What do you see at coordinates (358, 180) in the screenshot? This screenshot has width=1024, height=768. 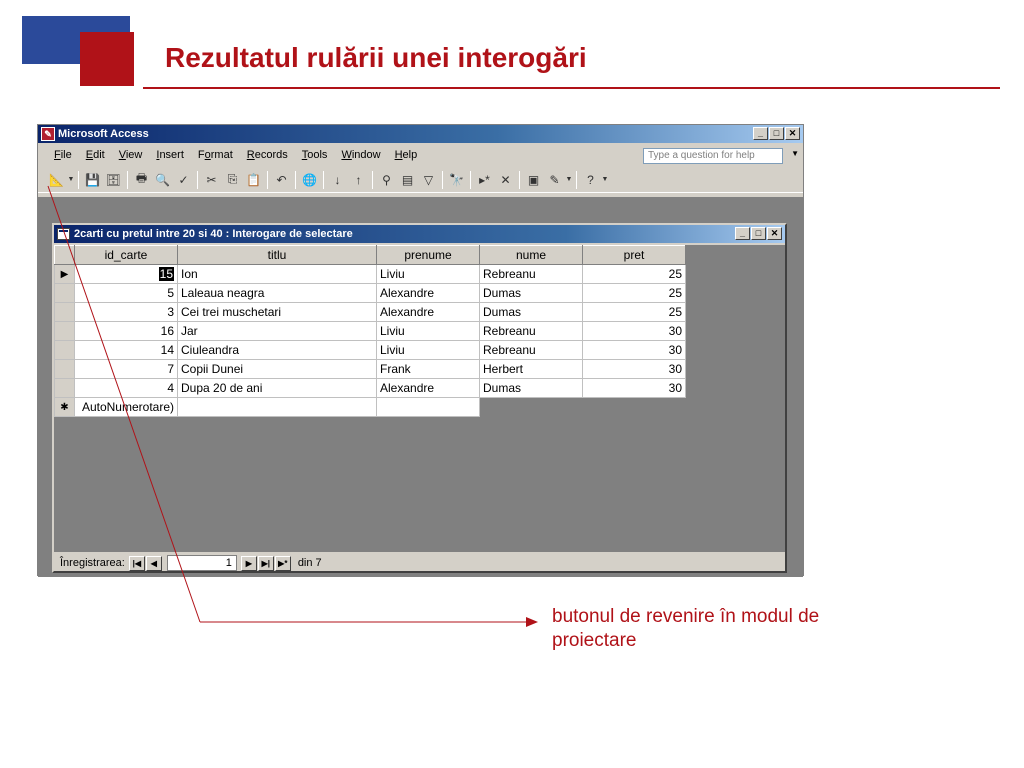 I see `sort-descending-icon: ↑` at bounding box center [358, 180].